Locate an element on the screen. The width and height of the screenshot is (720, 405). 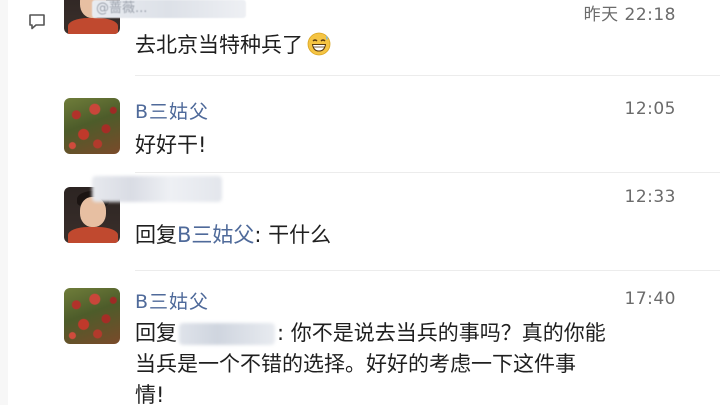
blurred-mention is located at coordinates (227, 334).